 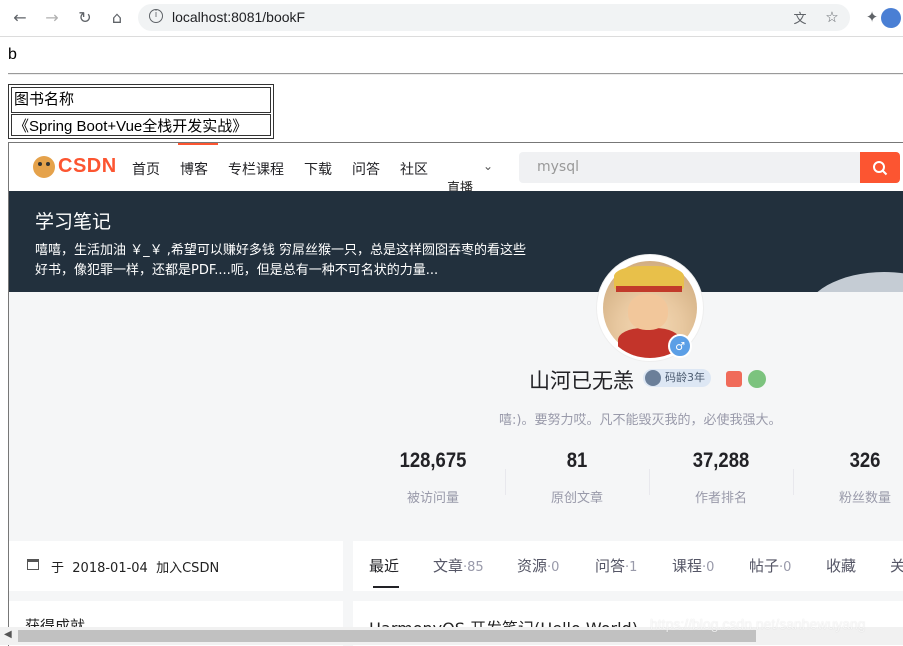 What do you see at coordinates (52, 17) in the screenshot?
I see `forward-icon: →` at bounding box center [52, 17].